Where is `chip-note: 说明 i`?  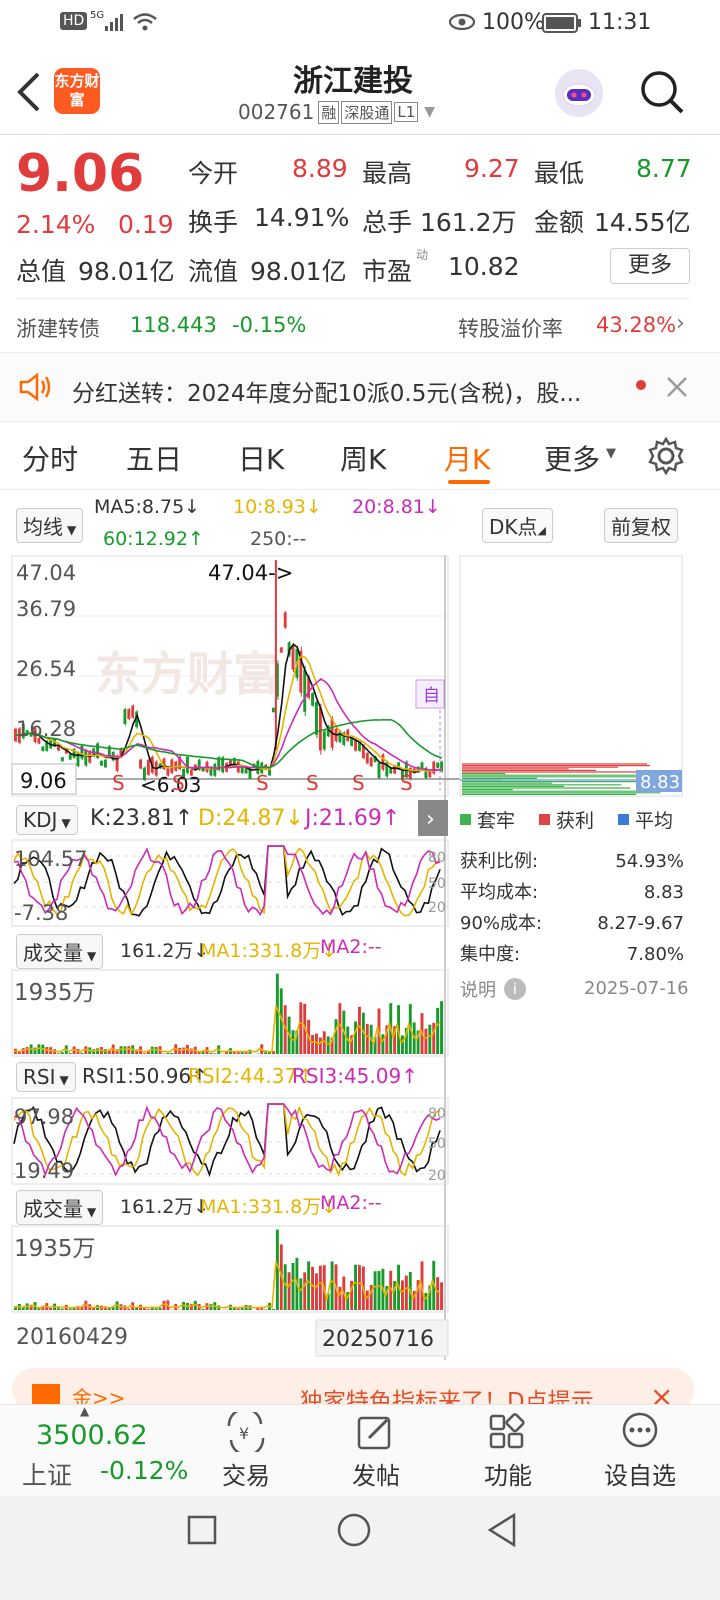 chip-note: 说明 i is located at coordinates (493, 989).